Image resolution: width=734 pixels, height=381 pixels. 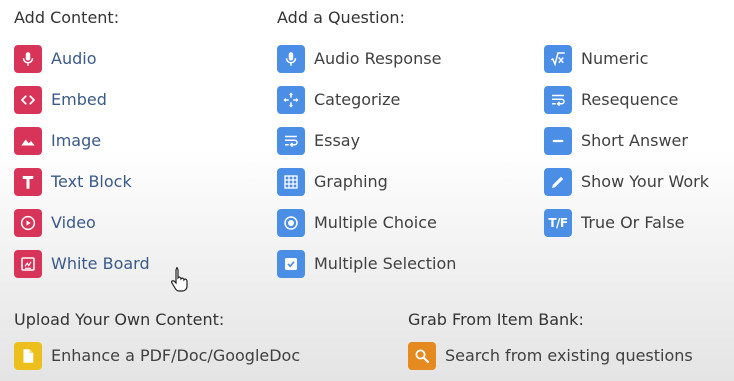 What do you see at coordinates (630, 99) in the screenshot?
I see `question-resequence-label: Resequence` at bounding box center [630, 99].